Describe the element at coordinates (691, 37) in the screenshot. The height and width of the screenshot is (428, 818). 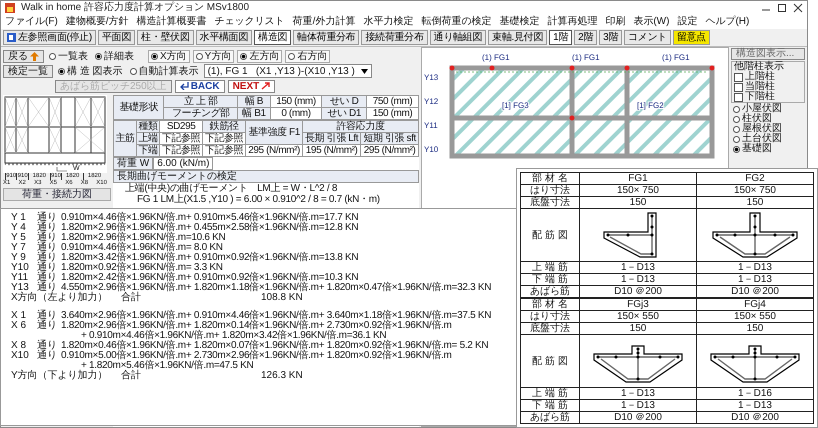
I see `toolbar-button: 留意点` at that location.